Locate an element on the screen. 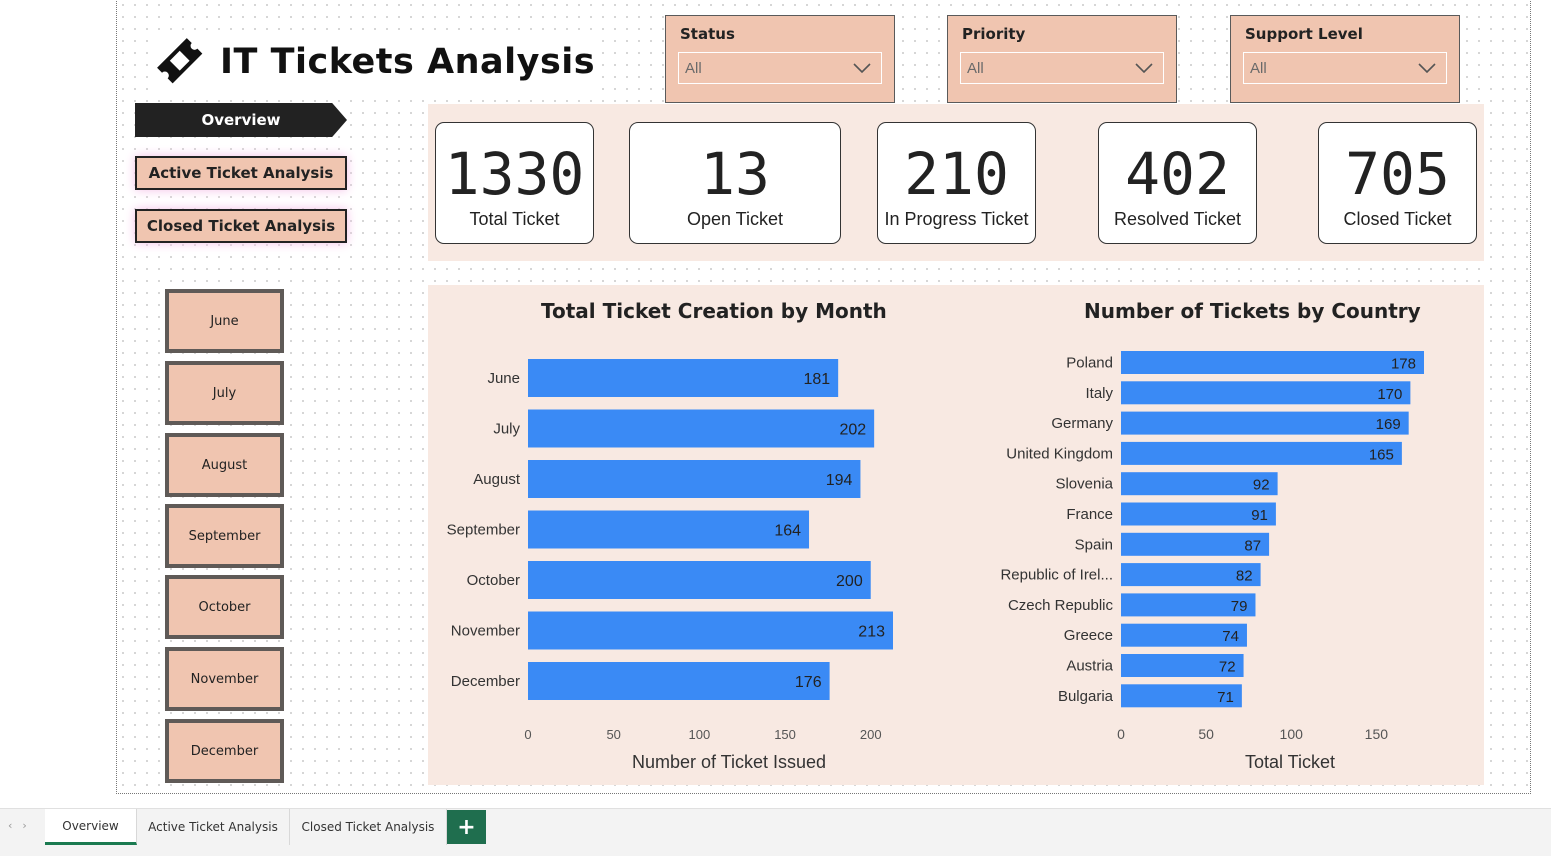  kpi-value: 210 is located at coordinates (956, 174).